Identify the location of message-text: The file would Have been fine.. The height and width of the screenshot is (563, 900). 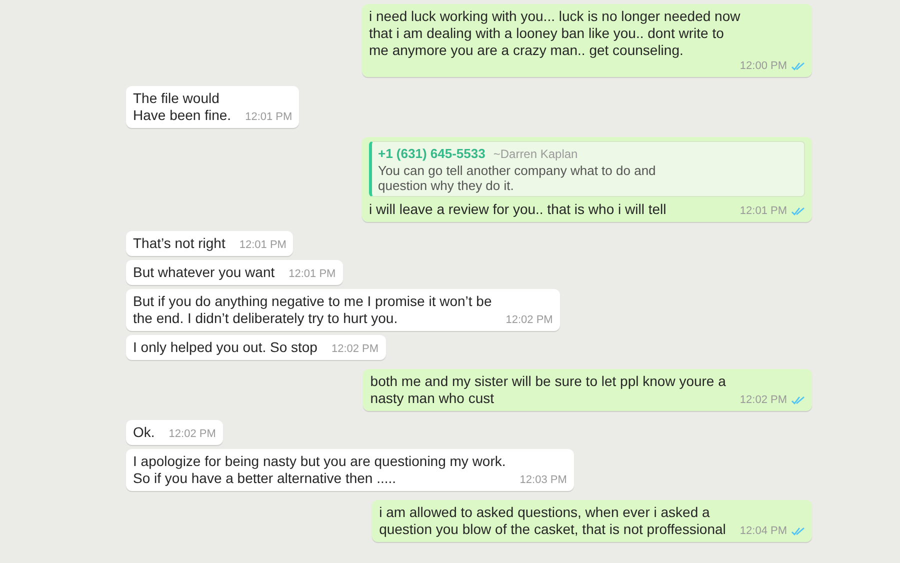
(182, 107).